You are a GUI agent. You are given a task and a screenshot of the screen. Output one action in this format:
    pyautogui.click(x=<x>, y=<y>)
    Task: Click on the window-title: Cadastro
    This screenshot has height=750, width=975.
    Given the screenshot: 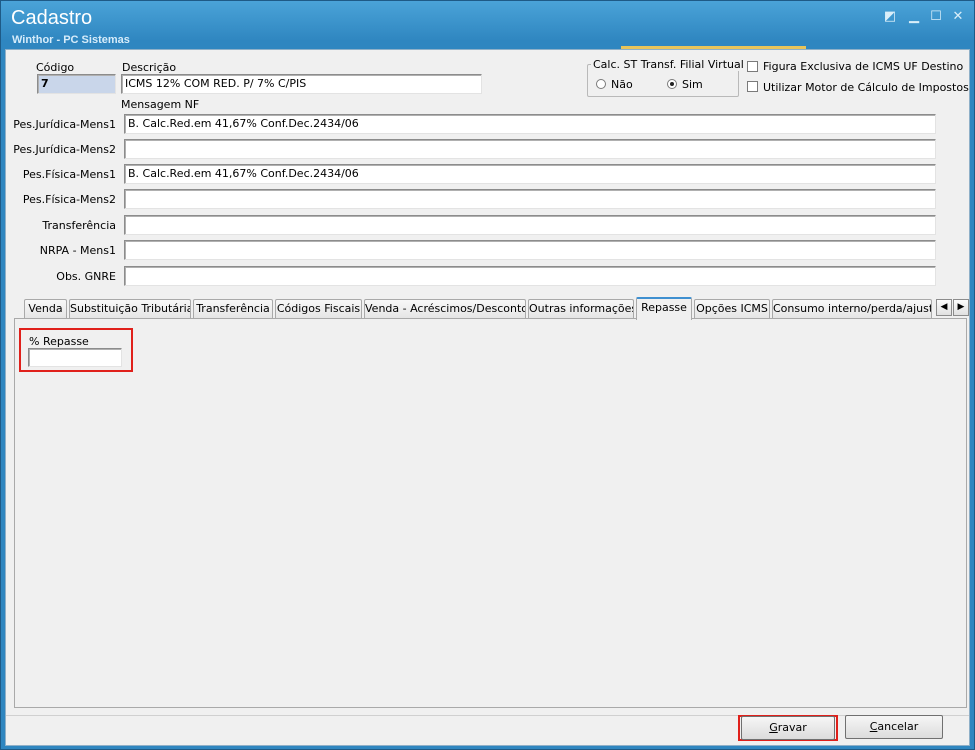 What is the action you would take?
    pyautogui.click(x=52, y=18)
    